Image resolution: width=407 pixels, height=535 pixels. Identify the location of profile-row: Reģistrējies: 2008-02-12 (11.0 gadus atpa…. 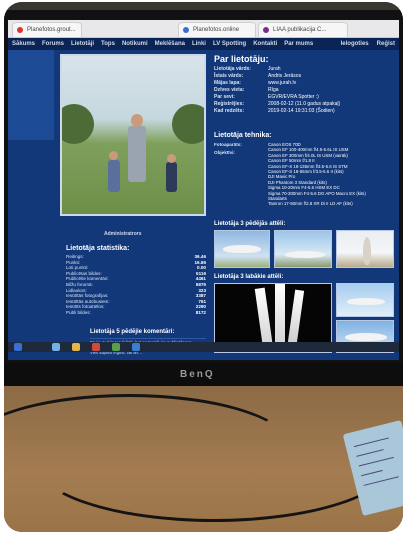
(304, 104).